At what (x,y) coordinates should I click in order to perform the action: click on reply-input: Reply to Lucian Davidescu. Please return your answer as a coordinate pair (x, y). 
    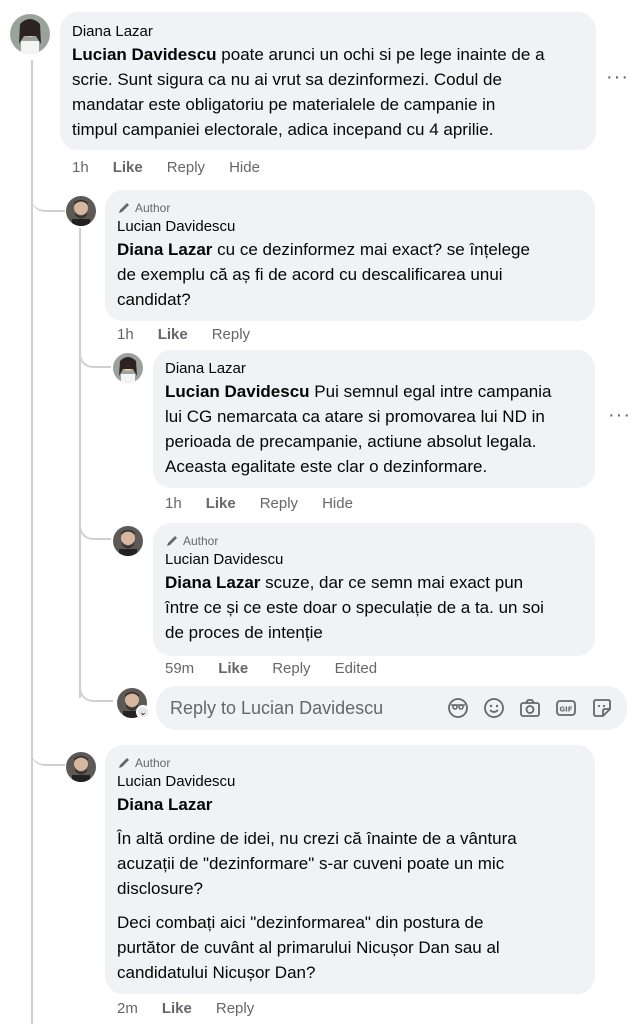
    Looking at the image, I should click on (301, 708).